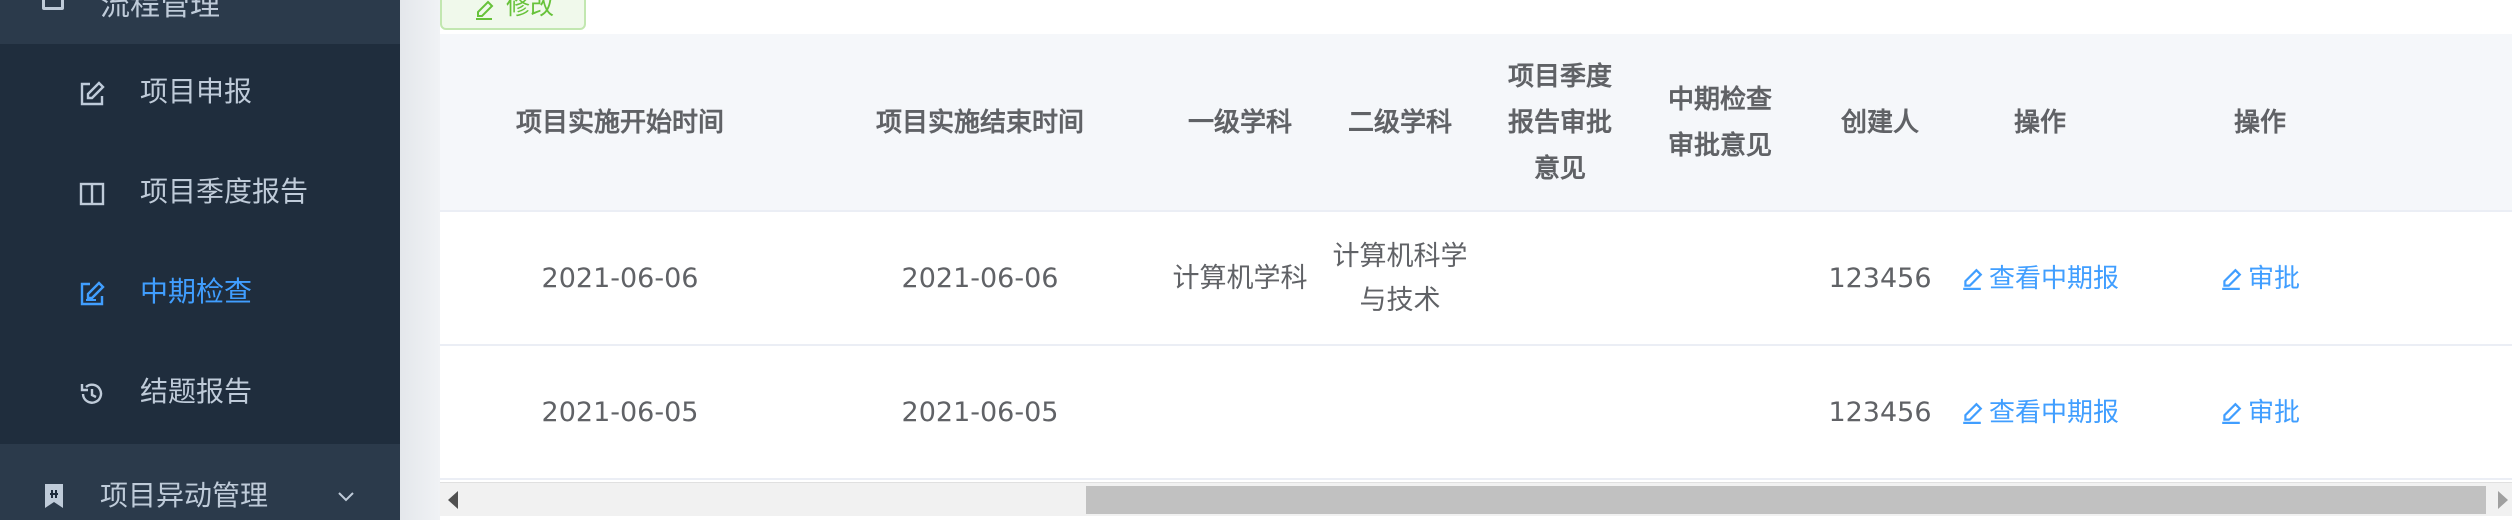  What do you see at coordinates (980, 278) in the screenshot?
I see `cell-end-time: 2021-06-06` at bounding box center [980, 278].